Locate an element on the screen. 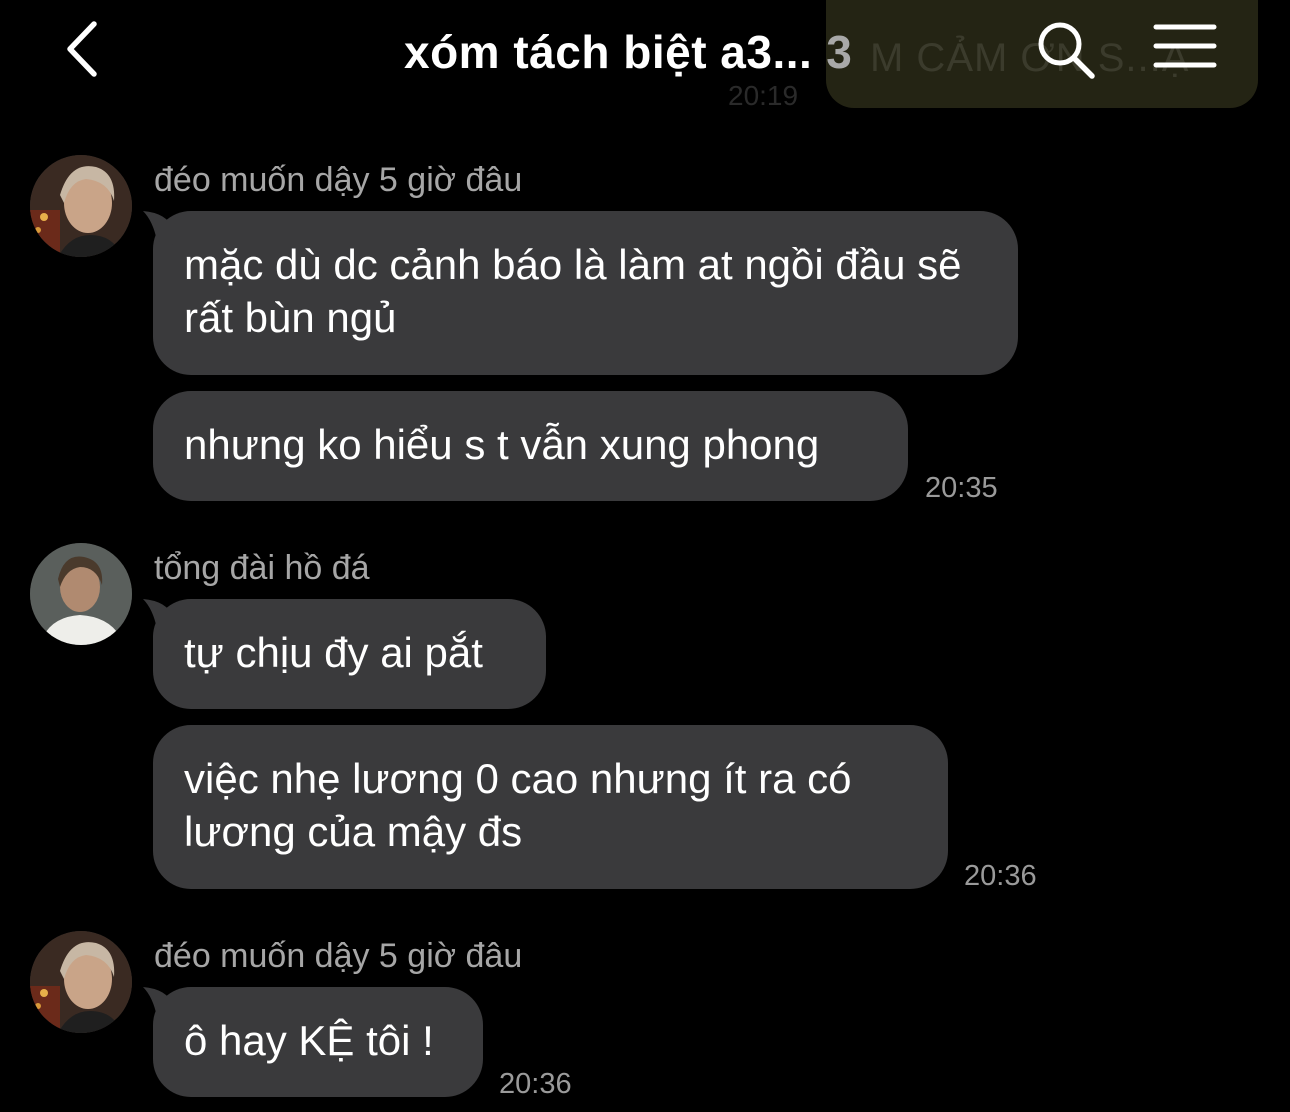 This screenshot has width=1290, height=1112. sender-name: tổng đài hồ đá is located at coordinates (262, 568).